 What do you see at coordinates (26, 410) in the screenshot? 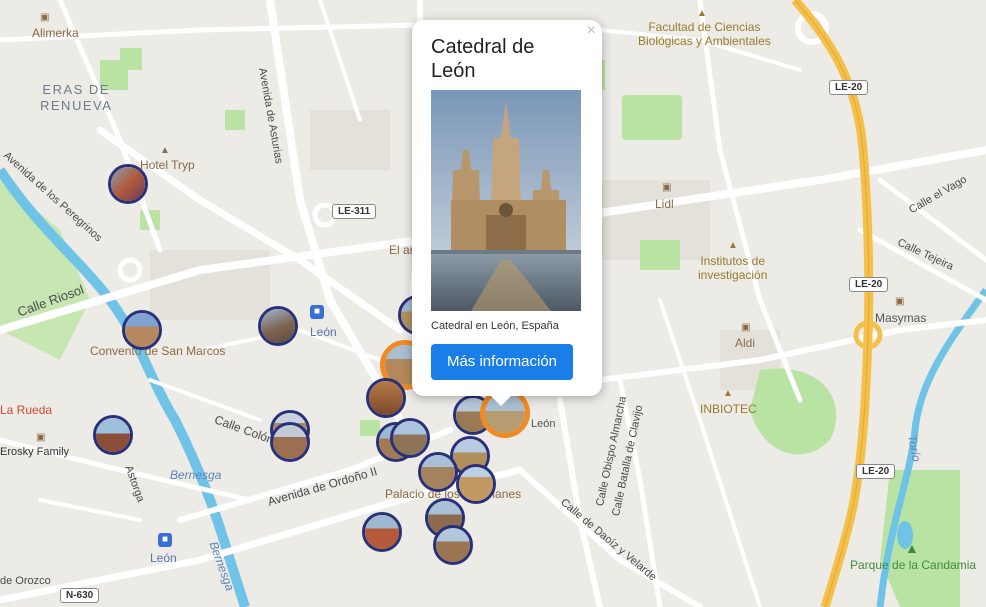
I see `label-la-rueda: La Rueda` at bounding box center [26, 410].